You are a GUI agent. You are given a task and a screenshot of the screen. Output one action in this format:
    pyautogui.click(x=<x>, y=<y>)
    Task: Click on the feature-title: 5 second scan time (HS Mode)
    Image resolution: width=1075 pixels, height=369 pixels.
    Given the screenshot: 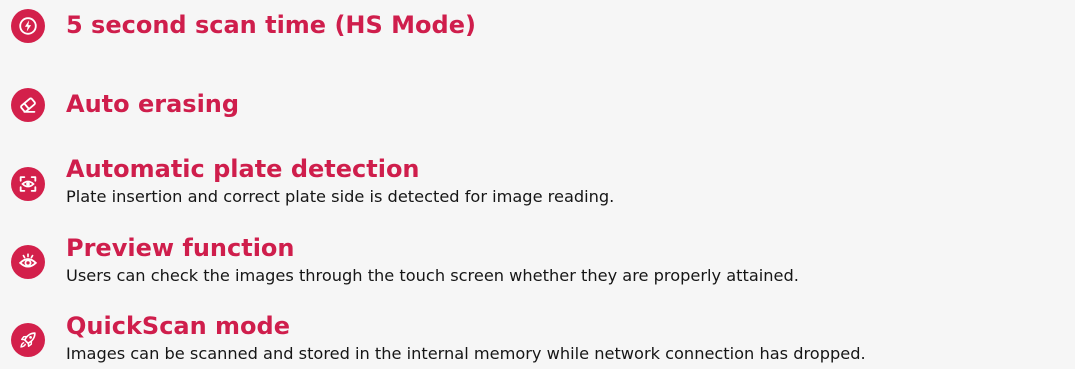 What is the action you would take?
    pyautogui.click(x=271, y=25)
    